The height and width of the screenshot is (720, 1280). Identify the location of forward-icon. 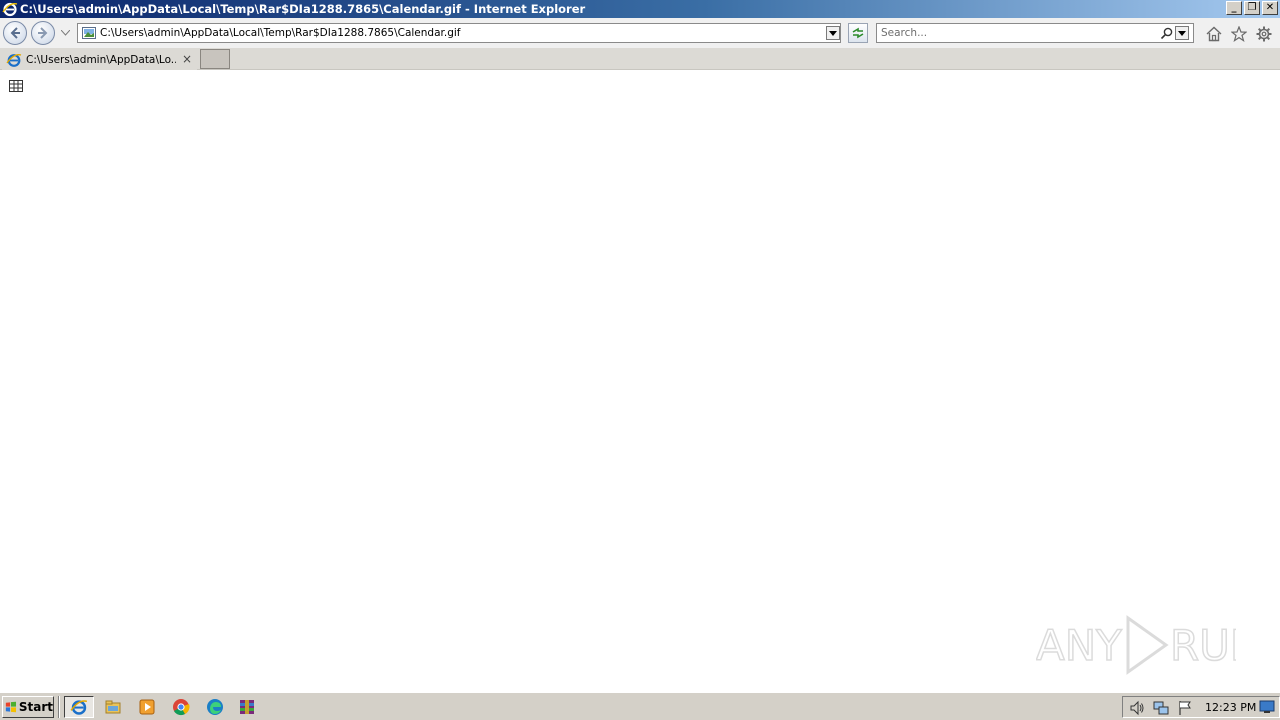
(43, 33).